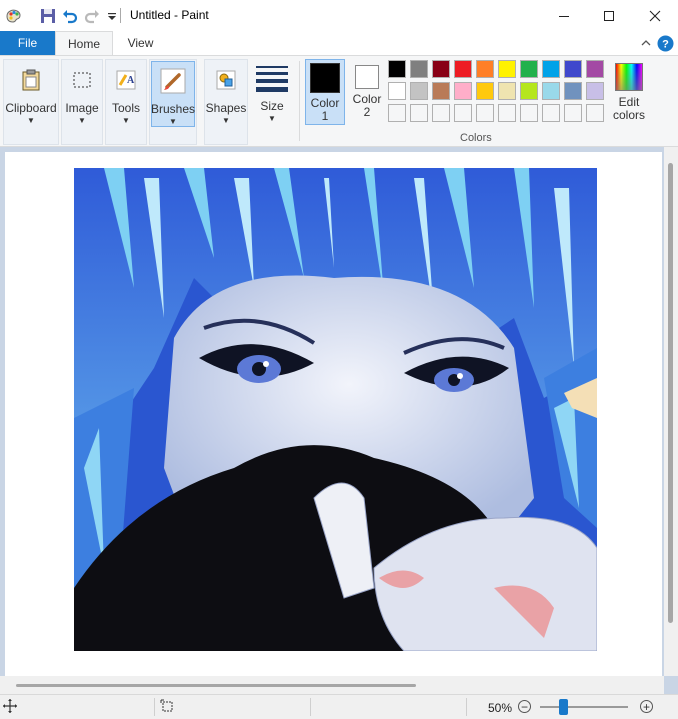 The image size is (678, 719). I want to click on save-icon, so click(48, 16).